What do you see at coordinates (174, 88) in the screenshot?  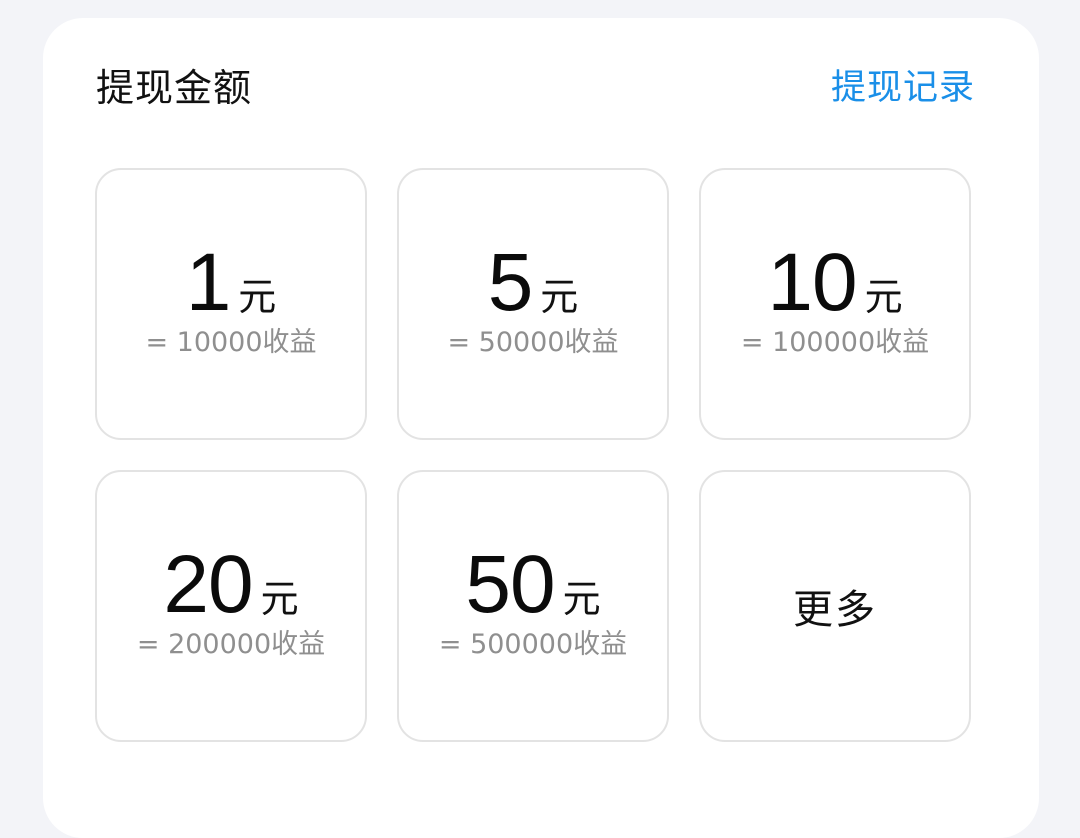 I see `section-title: 提现金额` at bounding box center [174, 88].